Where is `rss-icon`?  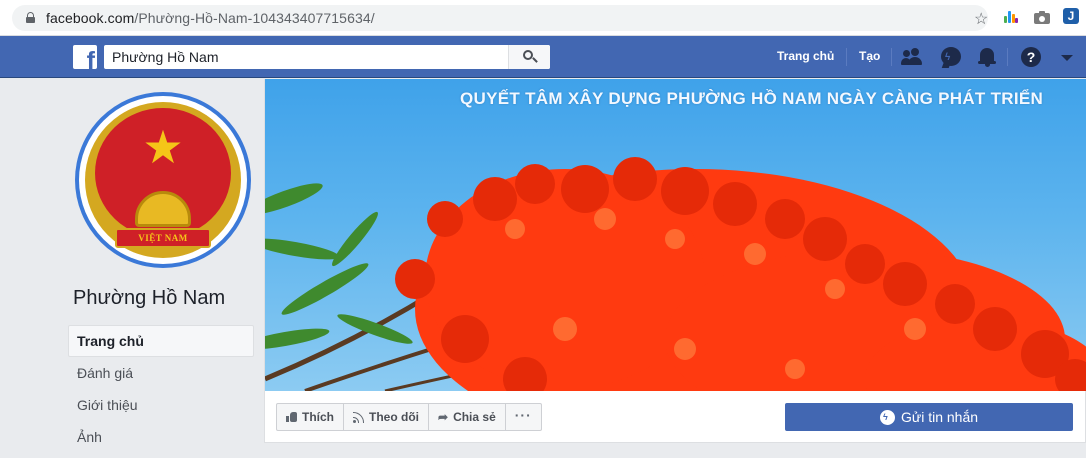
rss-icon is located at coordinates (358, 417).